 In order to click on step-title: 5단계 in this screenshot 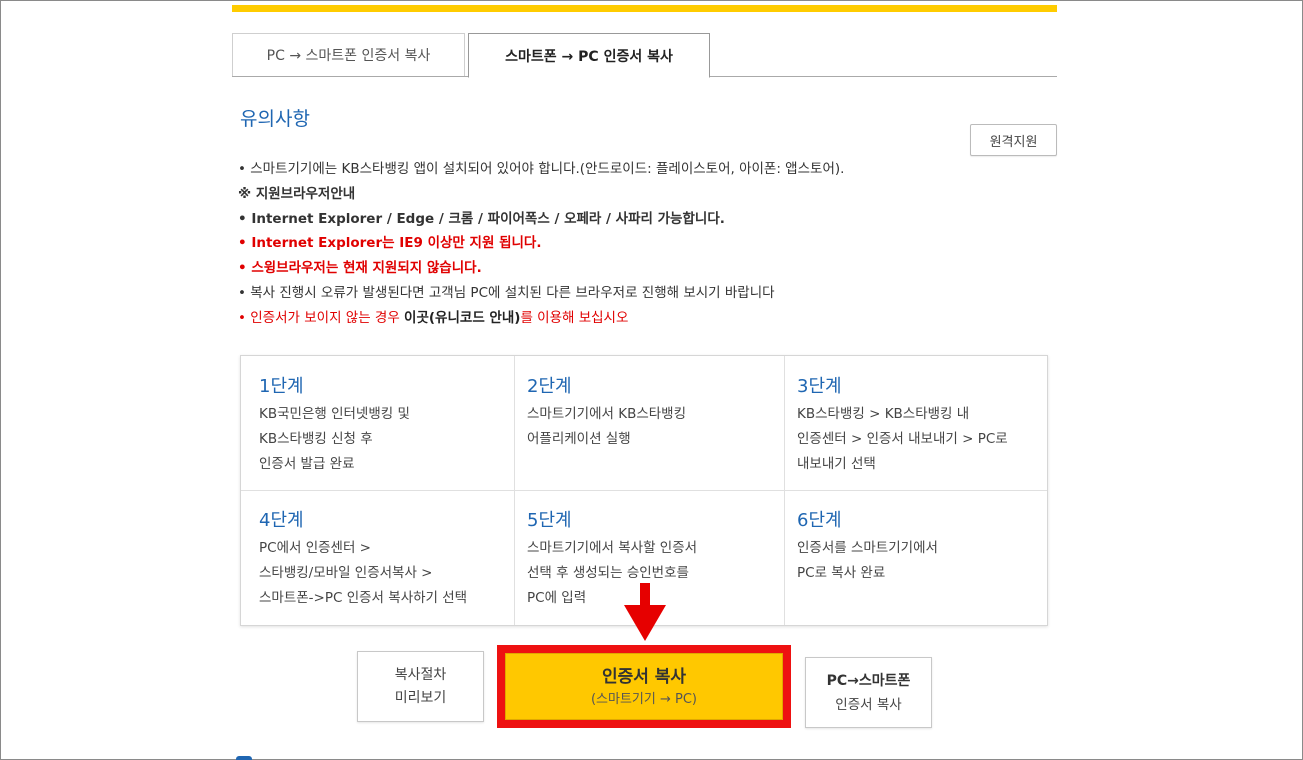, I will do `click(549, 520)`.